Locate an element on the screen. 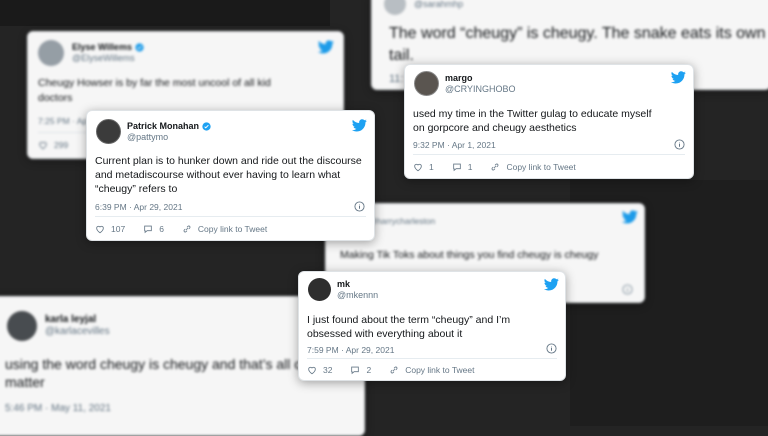  like-count: 107 is located at coordinates (118, 229).